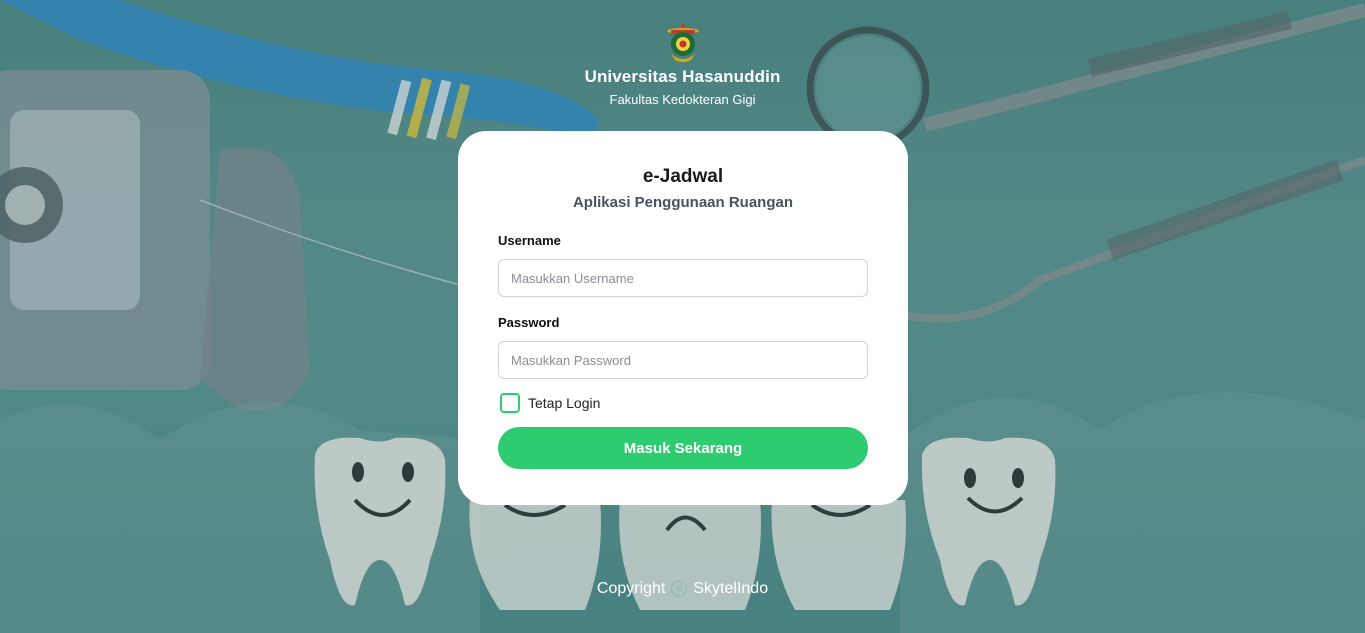 Image resolution: width=1365 pixels, height=633 pixels. Describe the element at coordinates (682, 99) in the screenshot. I see `faculty-name: Fakultas Kedokteran Gigi` at that location.